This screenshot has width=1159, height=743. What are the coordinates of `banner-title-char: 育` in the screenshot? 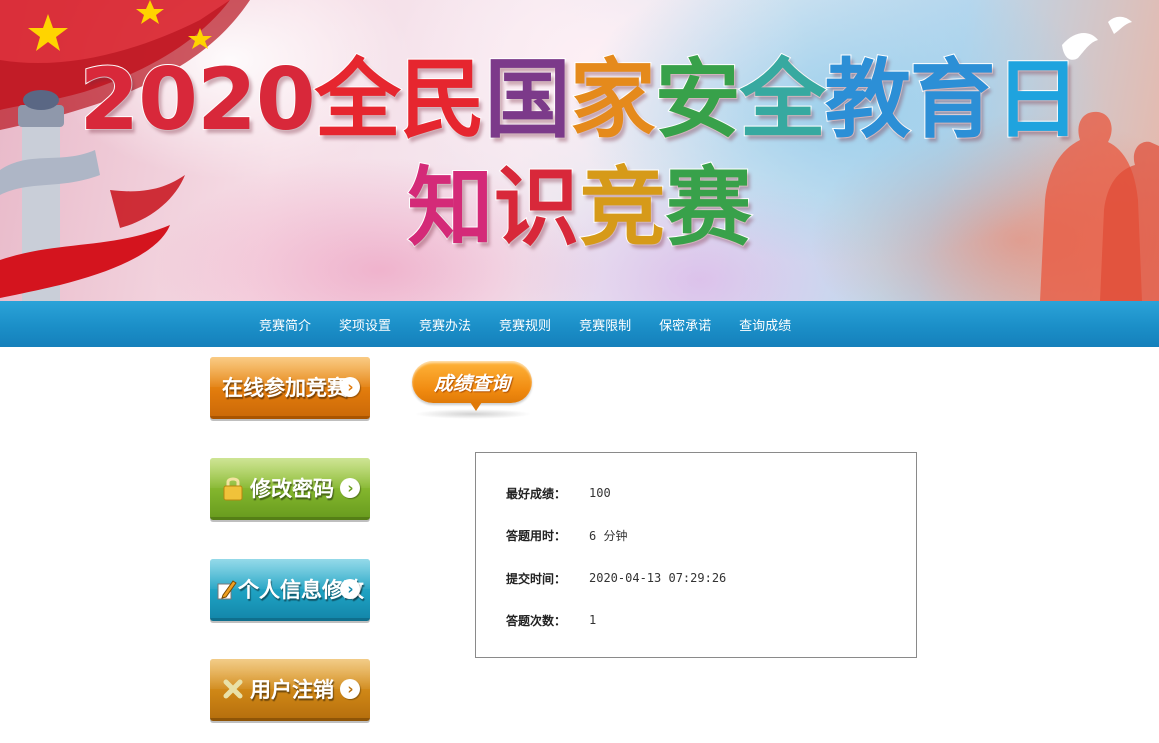 It's located at (953, 100).